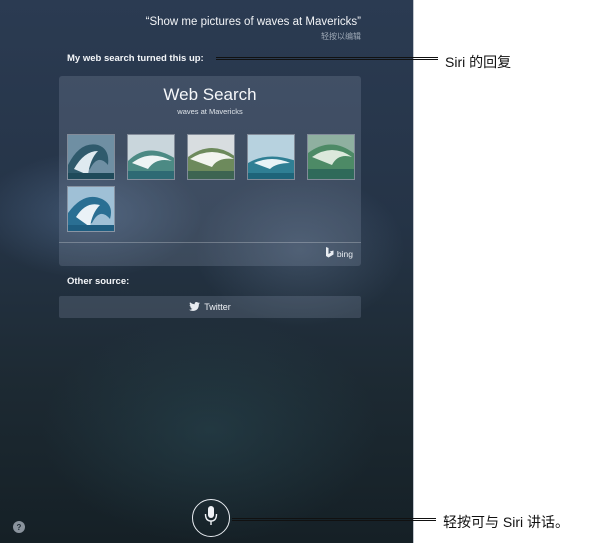 The height and width of the screenshot is (543, 595). Describe the element at coordinates (19, 527) in the screenshot. I see `help-icon: ?` at that location.